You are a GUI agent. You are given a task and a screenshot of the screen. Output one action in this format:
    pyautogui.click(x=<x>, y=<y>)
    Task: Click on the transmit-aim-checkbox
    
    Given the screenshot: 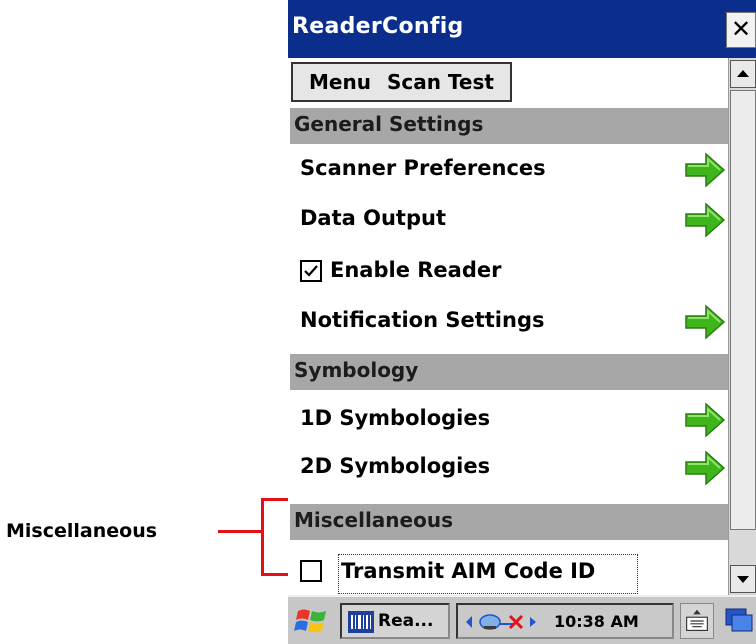 What is the action you would take?
    pyautogui.click(x=311, y=571)
    